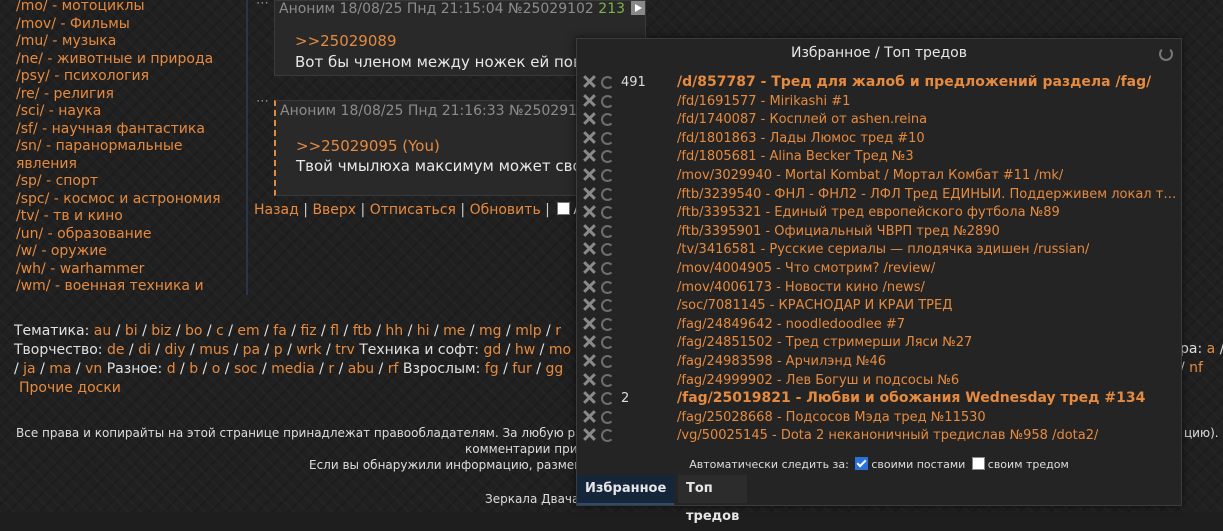  Describe the element at coordinates (102, 331) in the screenshot. I see `board-link: au` at that location.